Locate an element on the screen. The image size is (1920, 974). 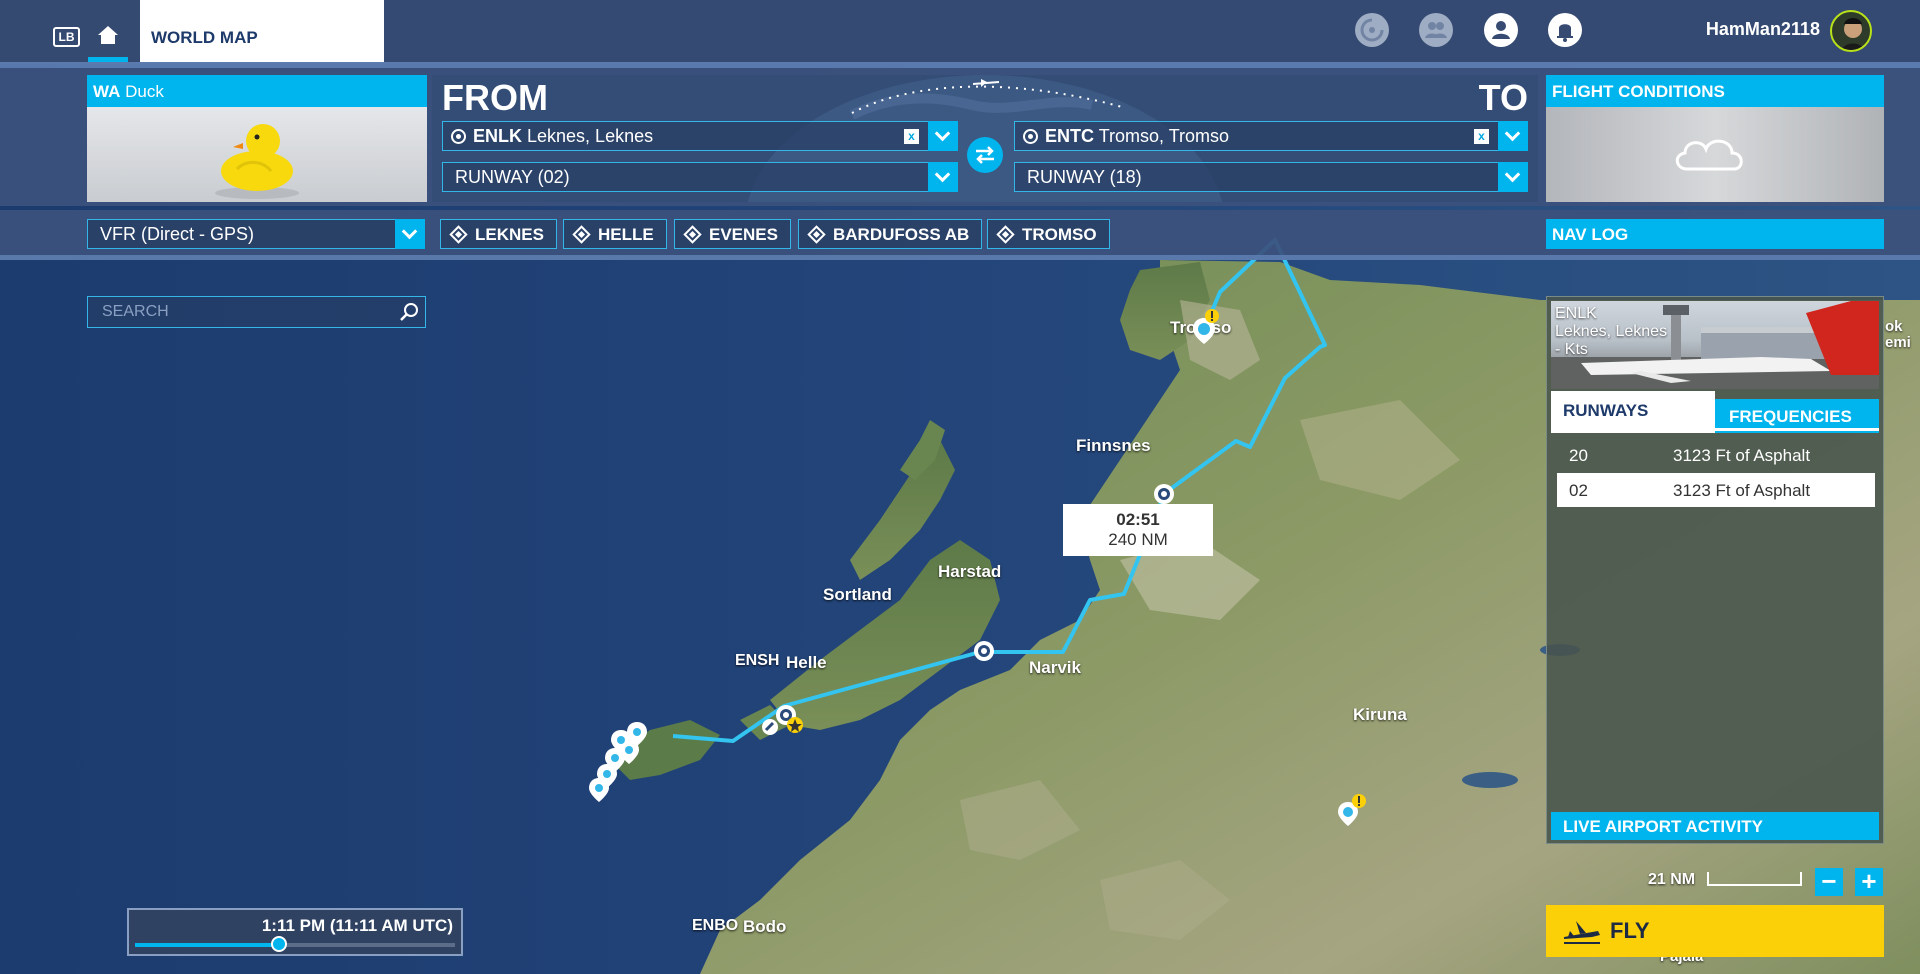
nav-log-header: NAV LOG is located at coordinates (1715, 234).